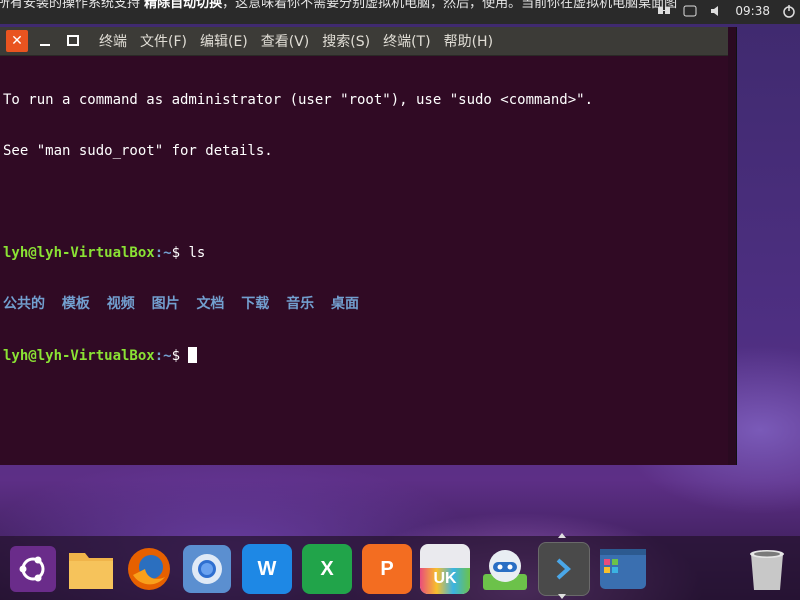  Describe the element at coordinates (75, 304) in the screenshot. I see `dir-entry: 模板` at that location.